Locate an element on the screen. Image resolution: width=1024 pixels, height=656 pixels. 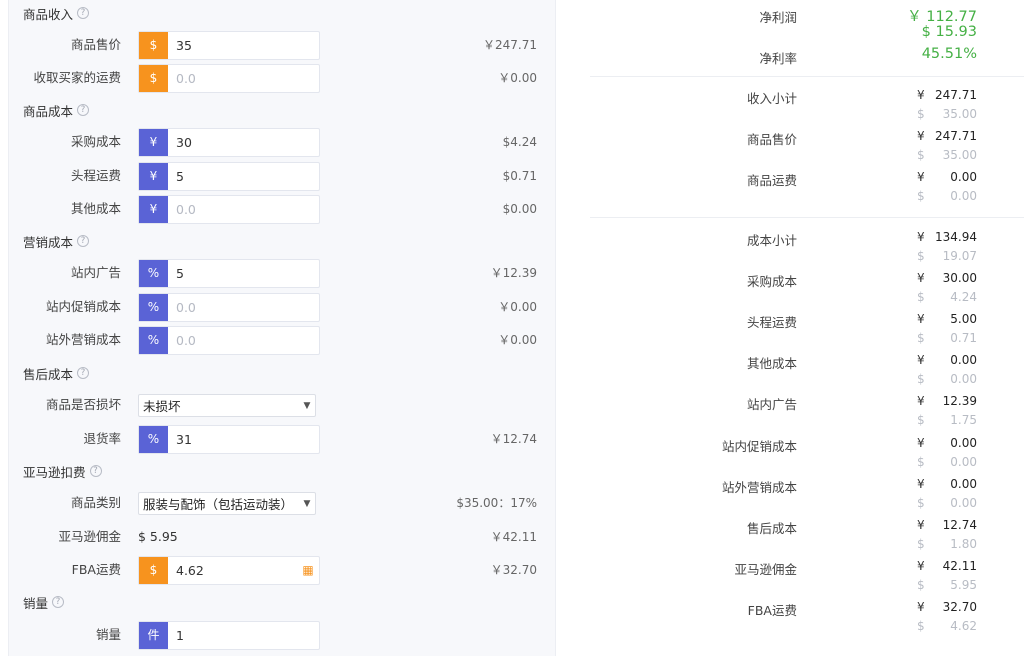
ads-input: % 5 is located at coordinates (229, 273).